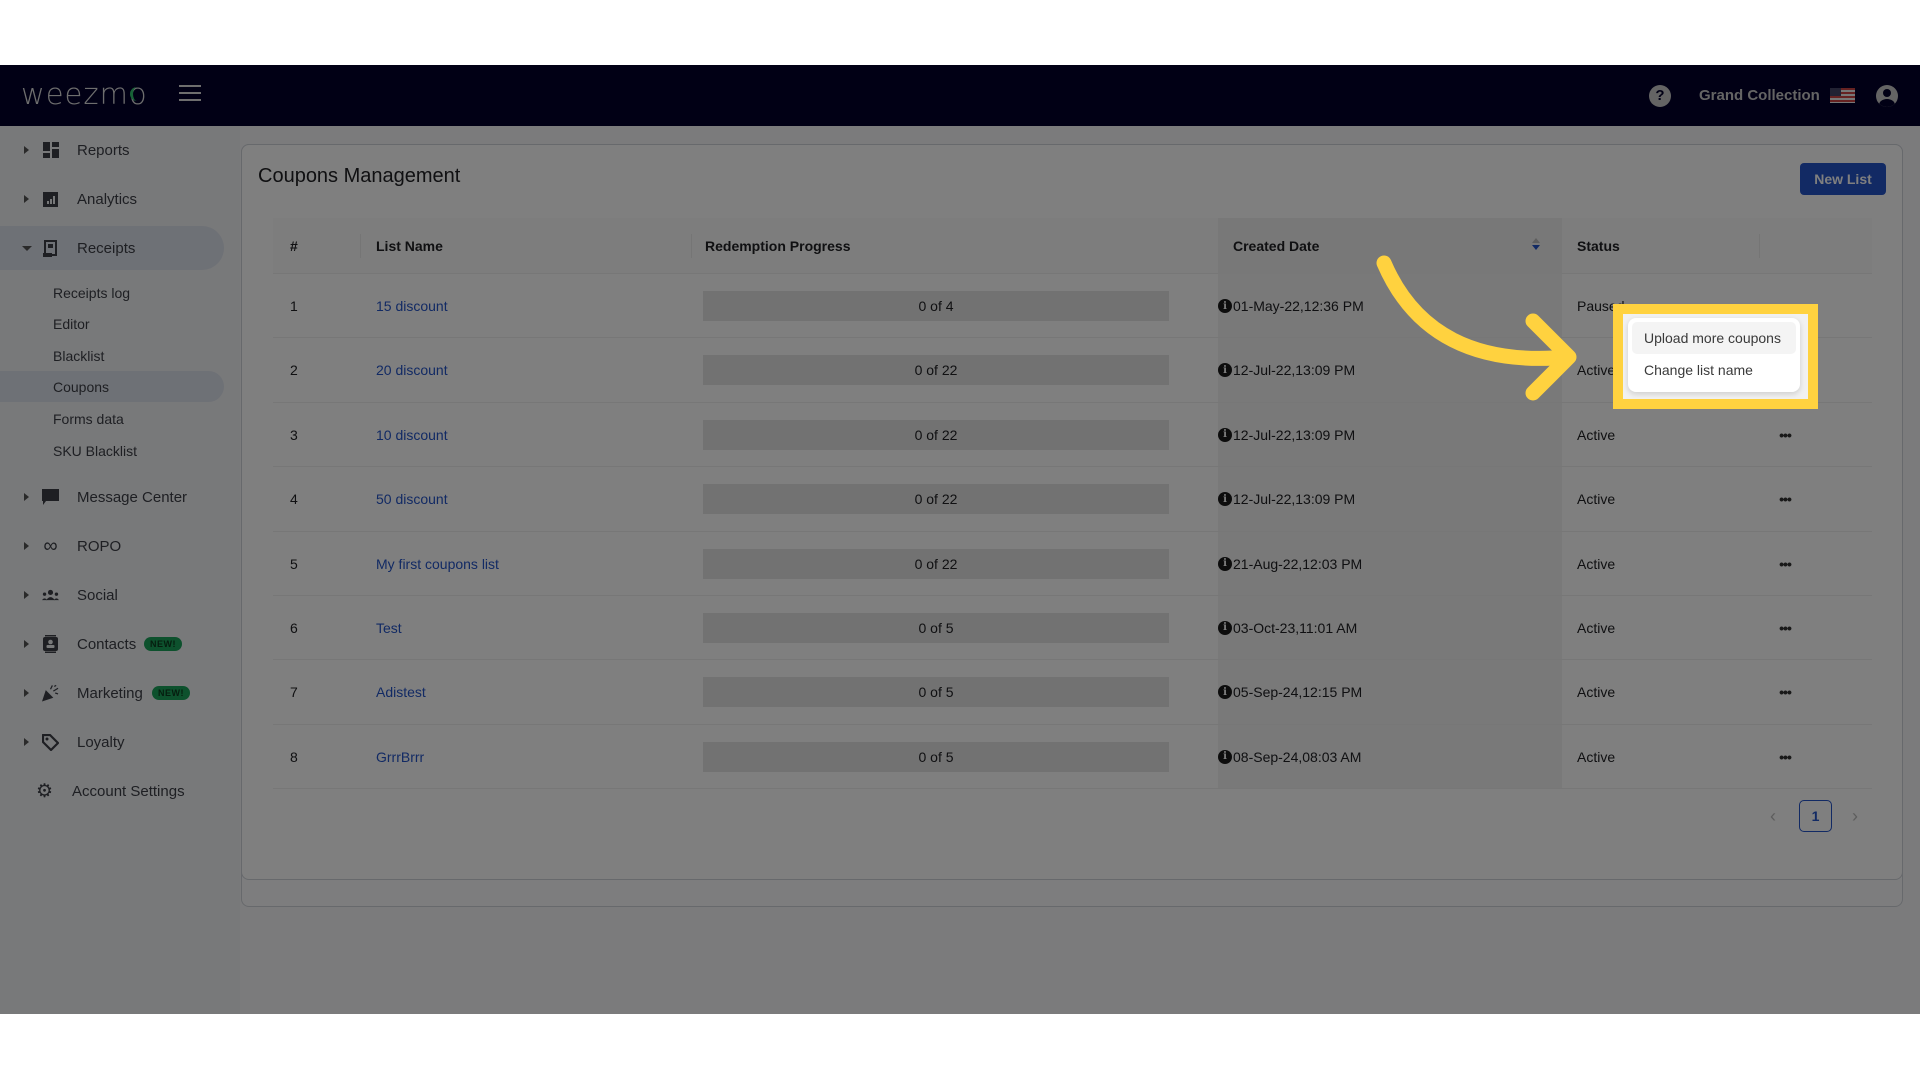 Image resolution: width=1920 pixels, height=1080 pixels. Describe the element at coordinates (1714, 370) in the screenshot. I see `change-list-name-option: Change list name` at that location.